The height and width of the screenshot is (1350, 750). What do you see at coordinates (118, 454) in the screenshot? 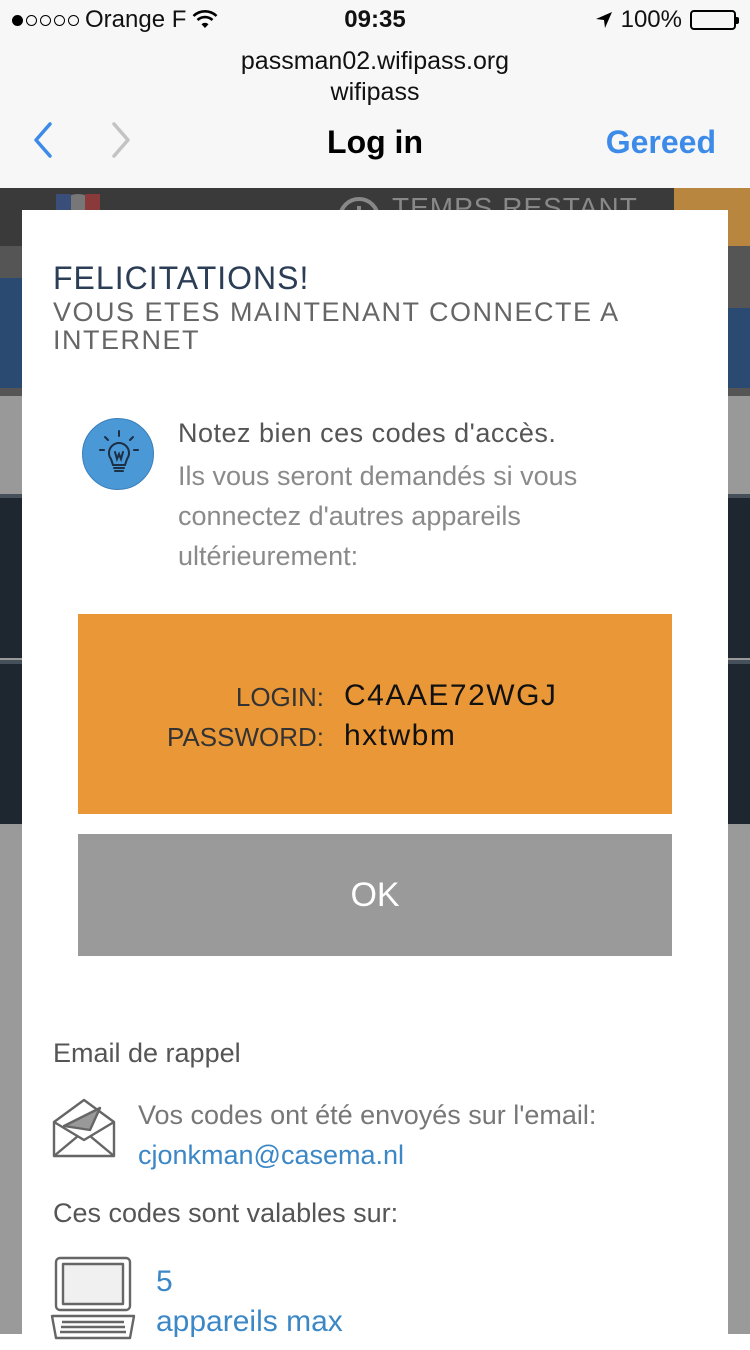
I see `lightbulb-icon` at bounding box center [118, 454].